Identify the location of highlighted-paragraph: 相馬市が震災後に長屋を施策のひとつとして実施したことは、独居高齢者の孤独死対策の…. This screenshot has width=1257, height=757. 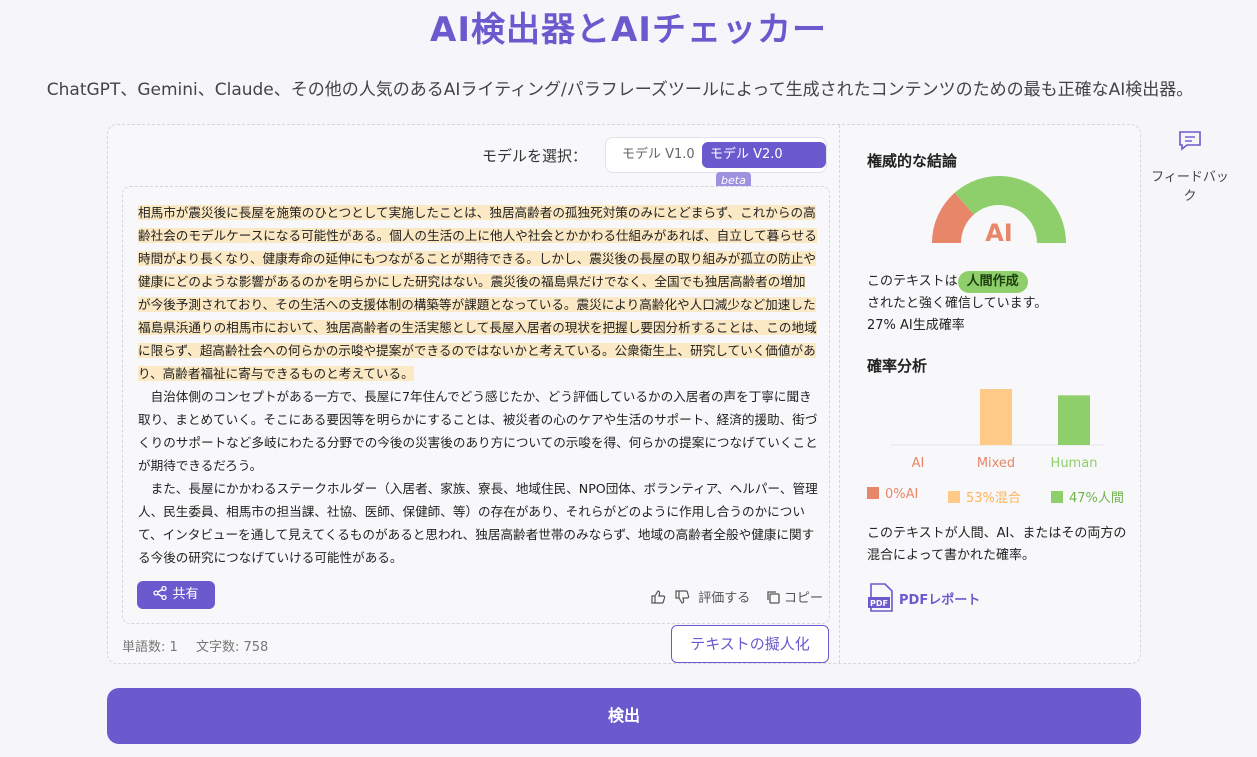
(477, 293).